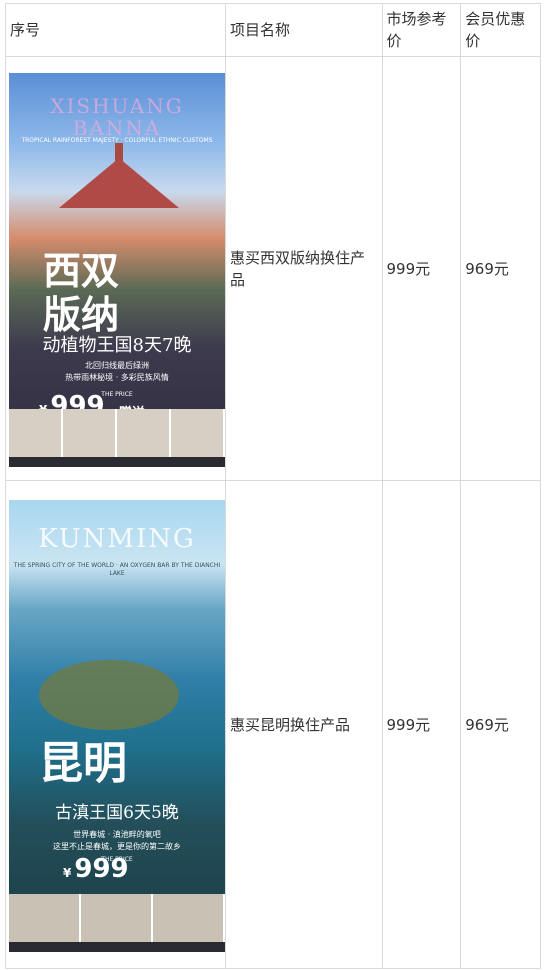 The image size is (547, 971). Describe the element at coordinates (304, 724) in the screenshot. I see `product-name-cell: 惠买昆明换住产品` at that location.